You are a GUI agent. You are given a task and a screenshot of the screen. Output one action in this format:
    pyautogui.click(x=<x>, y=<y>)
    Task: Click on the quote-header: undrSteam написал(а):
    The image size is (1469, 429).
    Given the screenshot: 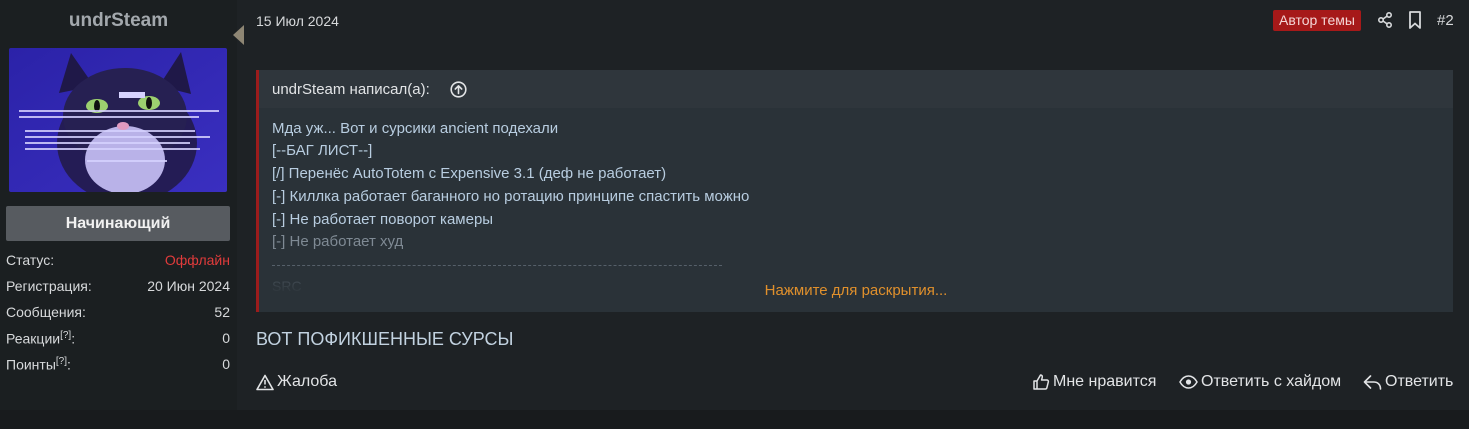 What is the action you would take?
    pyautogui.click(x=856, y=89)
    